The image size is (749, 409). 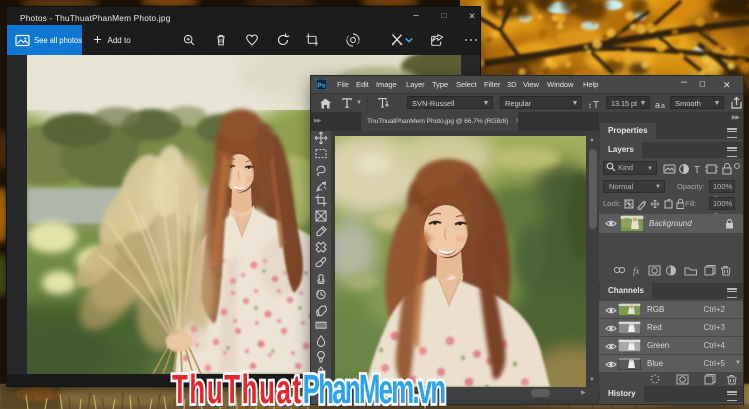 I want to click on svg-text: fx, so click(x=636, y=271).